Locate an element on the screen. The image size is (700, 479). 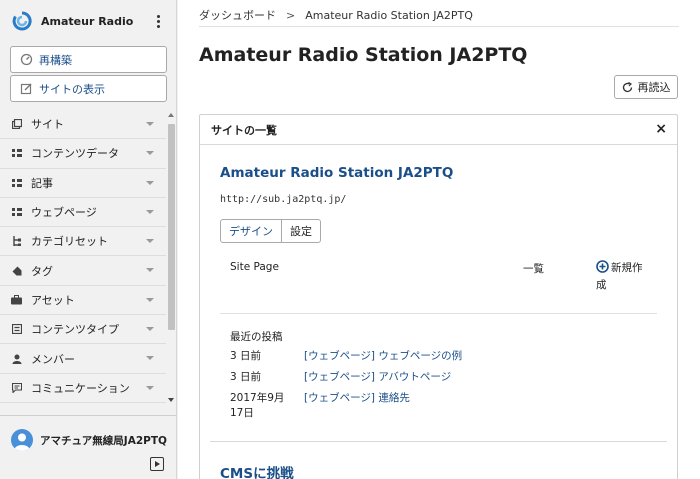
site-name-link: Amateur Radio Station JA2PTQ is located at coordinates (336, 173).